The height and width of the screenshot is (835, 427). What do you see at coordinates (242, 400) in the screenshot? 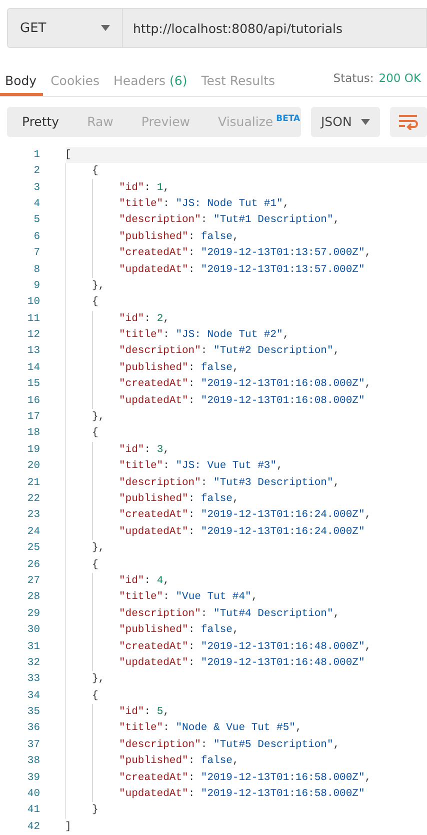
I see `code-line: "updatedAt": "2019-12-13T01:16:08.000Z"` at bounding box center [242, 400].